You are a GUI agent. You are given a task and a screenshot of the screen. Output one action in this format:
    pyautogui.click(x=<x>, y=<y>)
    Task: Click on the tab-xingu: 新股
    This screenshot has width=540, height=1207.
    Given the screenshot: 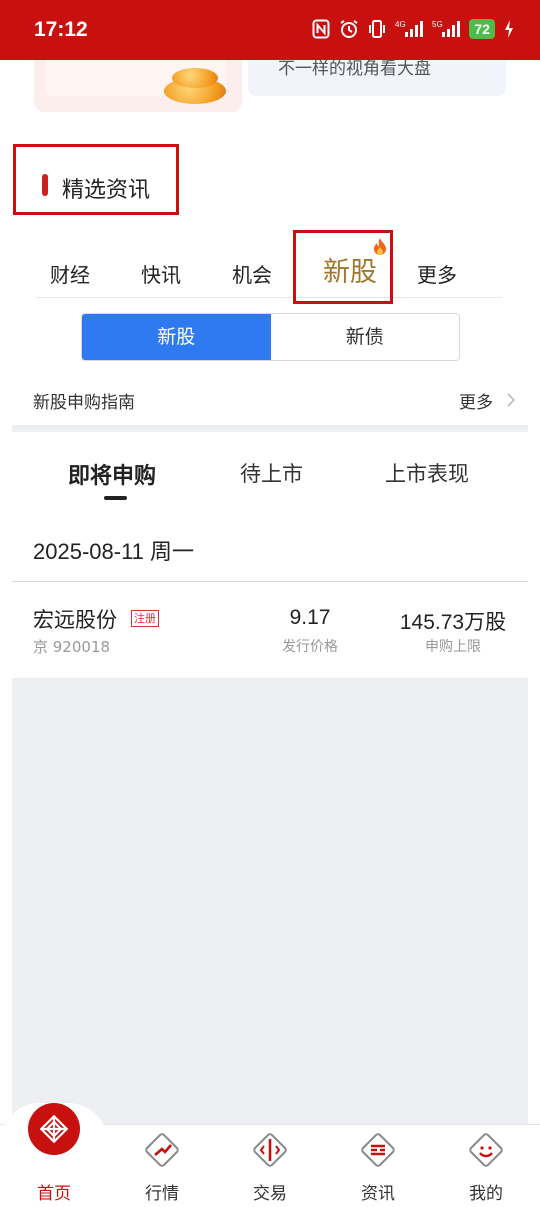 What is the action you would take?
    pyautogui.click(x=350, y=269)
    